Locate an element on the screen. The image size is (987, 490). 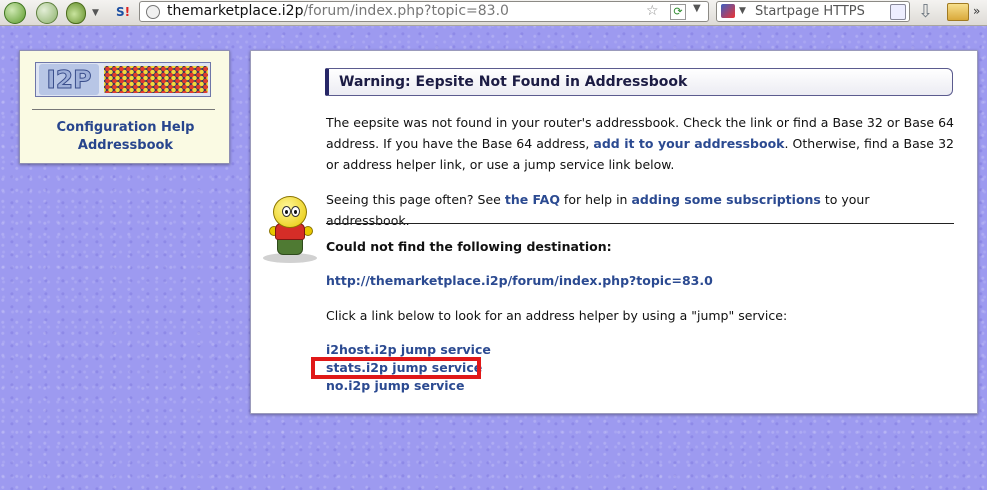
back-button-icon is located at coordinates (15, 13).